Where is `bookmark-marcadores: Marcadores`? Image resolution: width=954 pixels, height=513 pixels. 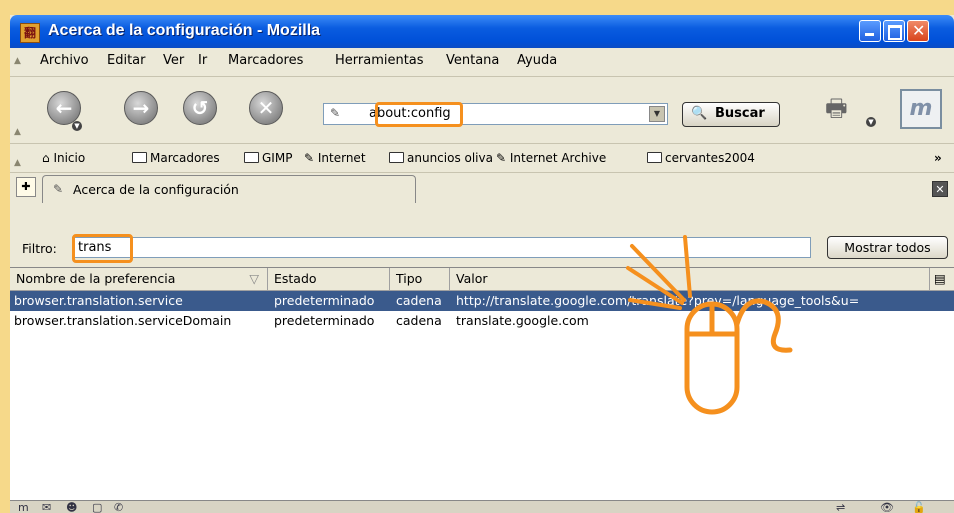
bookmark-marcadores: Marcadores is located at coordinates (176, 158).